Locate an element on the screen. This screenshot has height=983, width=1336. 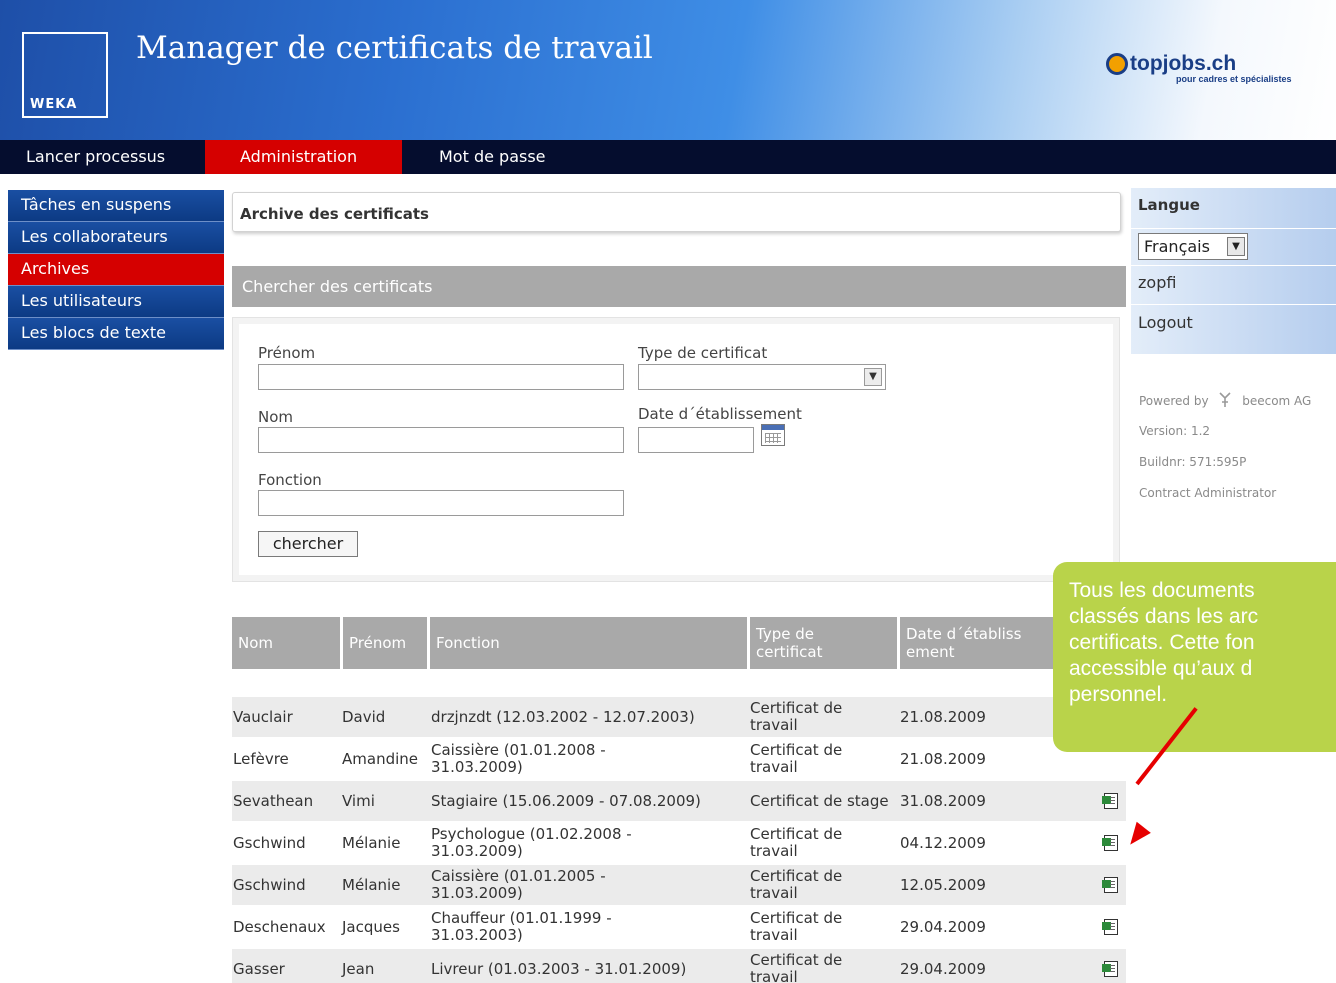
nav-administration: Administration is located at coordinates (303, 157).